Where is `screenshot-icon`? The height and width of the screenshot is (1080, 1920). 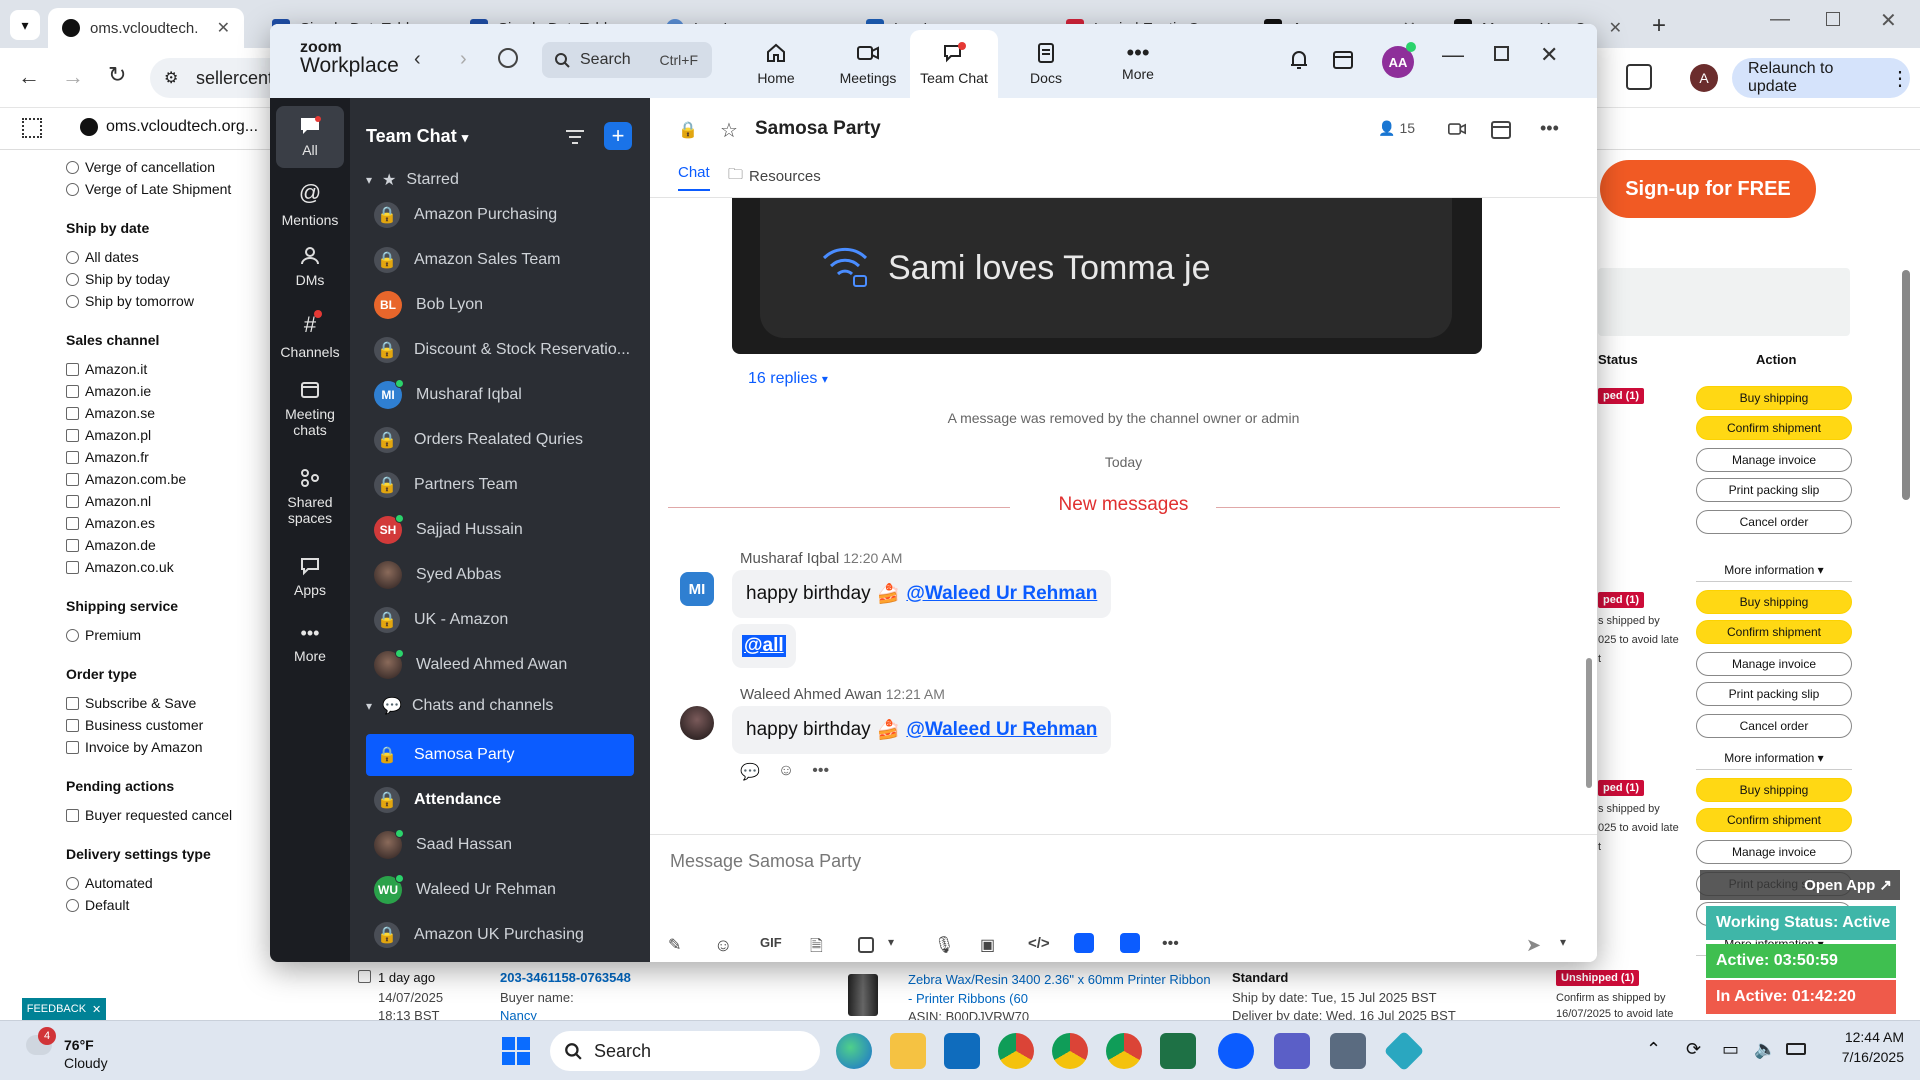
screenshot-icon is located at coordinates (866, 945).